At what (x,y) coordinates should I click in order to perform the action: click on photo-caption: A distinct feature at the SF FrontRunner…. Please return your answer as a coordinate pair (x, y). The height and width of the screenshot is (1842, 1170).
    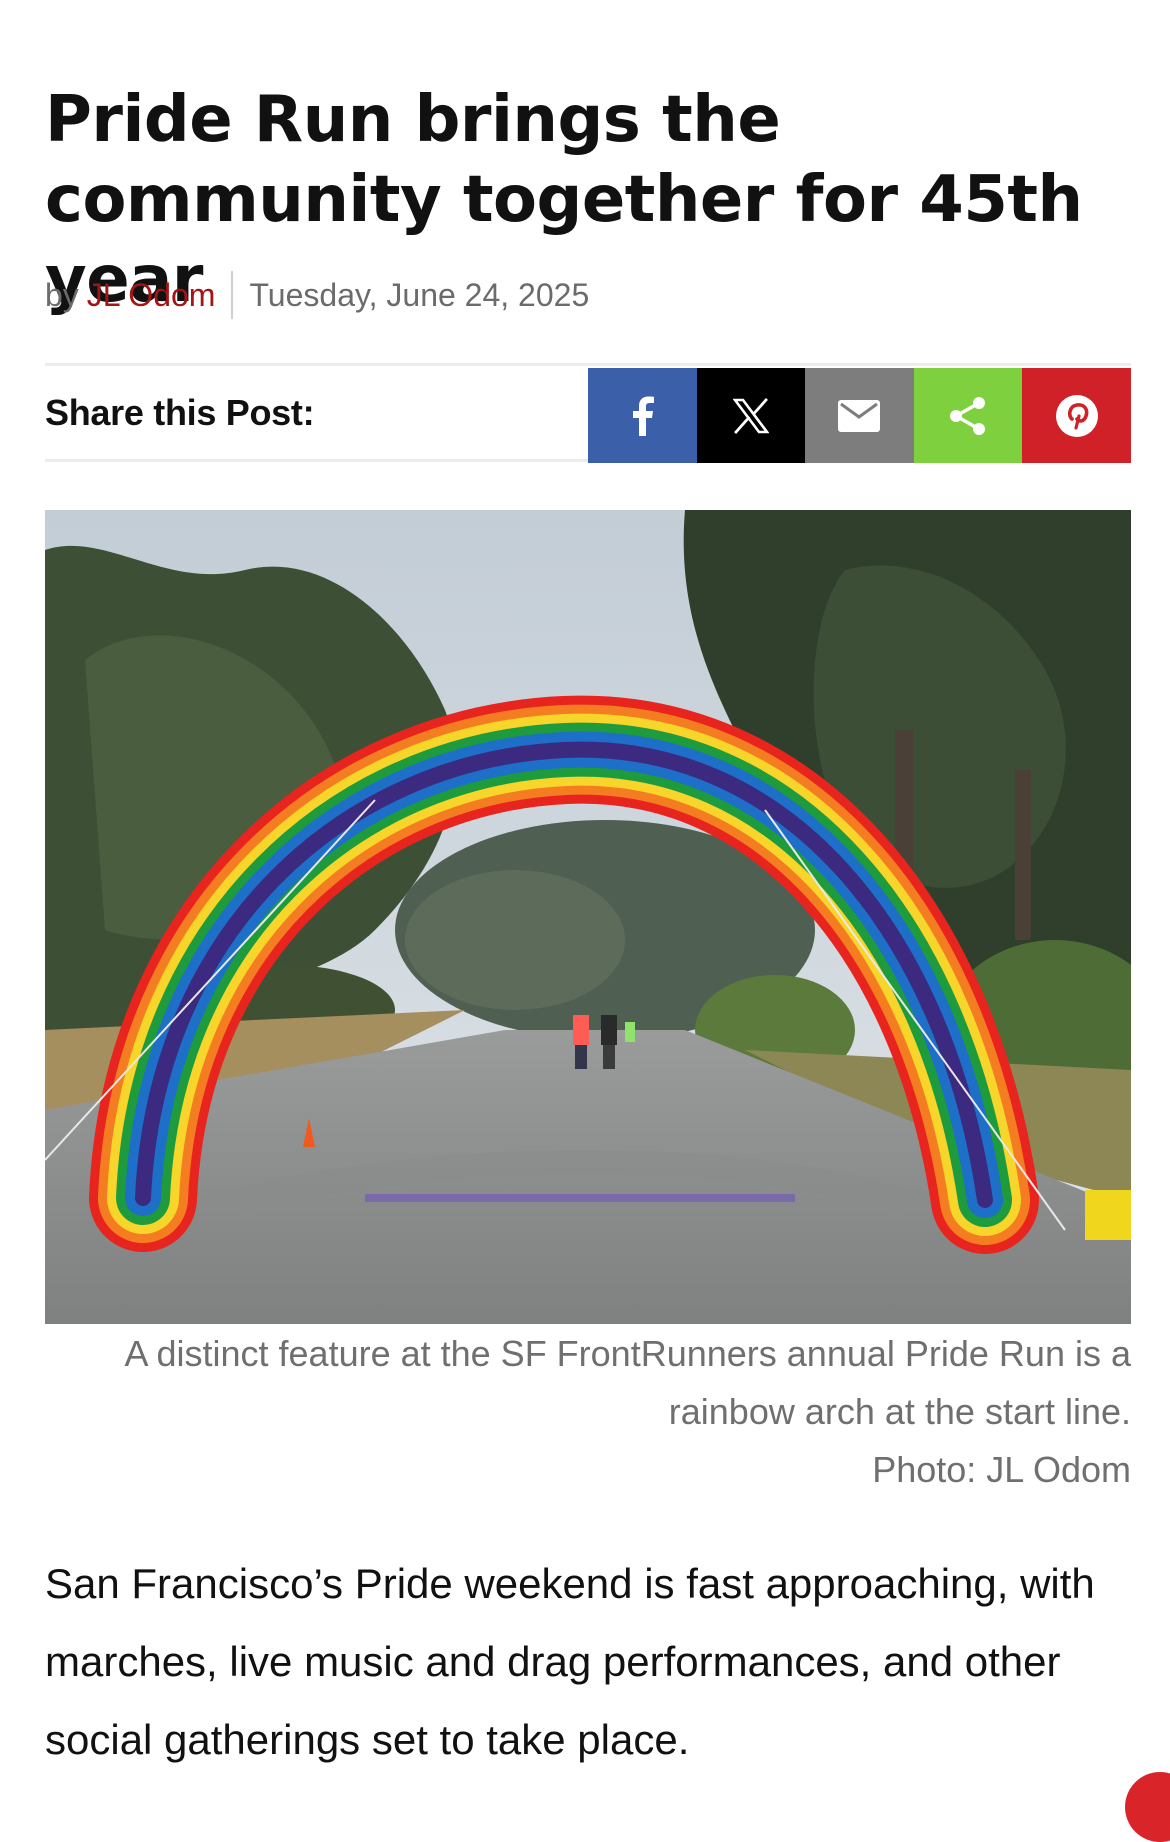
    Looking at the image, I should click on (588, 1412).